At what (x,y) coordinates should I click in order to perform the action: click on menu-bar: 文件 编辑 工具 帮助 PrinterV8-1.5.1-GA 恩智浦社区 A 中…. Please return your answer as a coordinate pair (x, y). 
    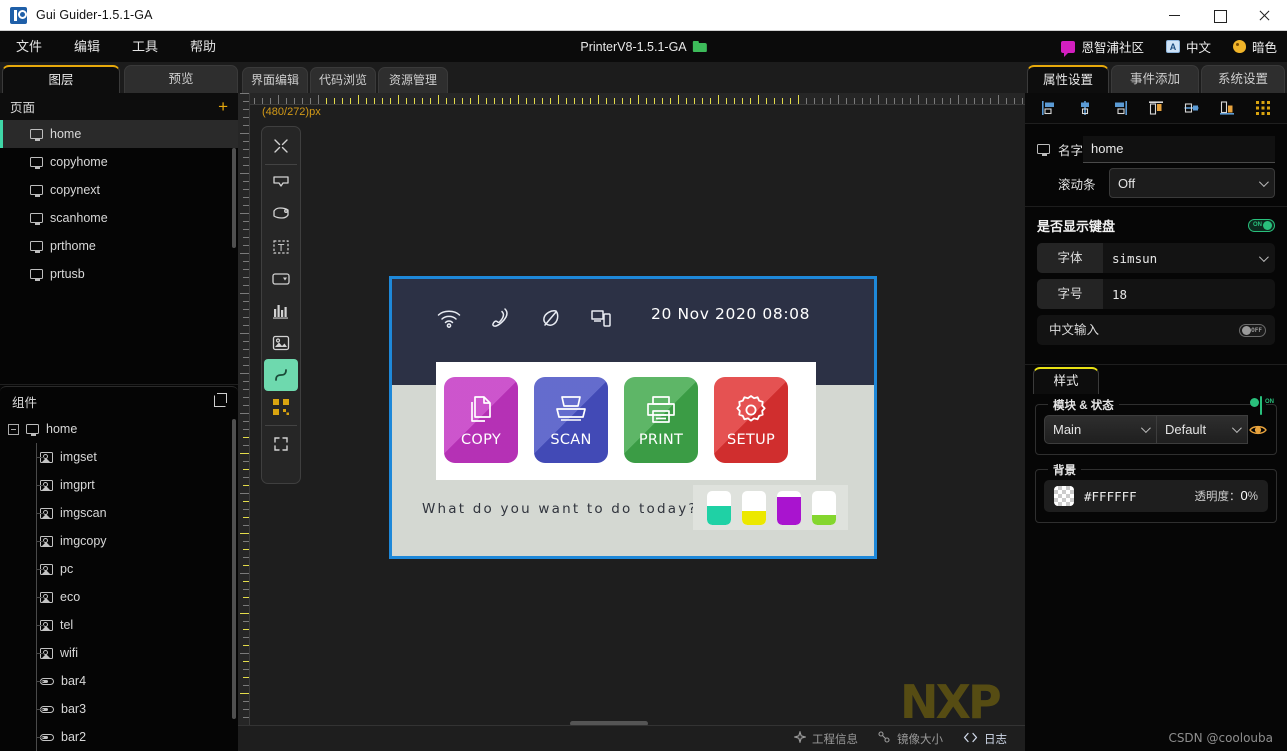
    Looking at the image, I should click on (643, 46).